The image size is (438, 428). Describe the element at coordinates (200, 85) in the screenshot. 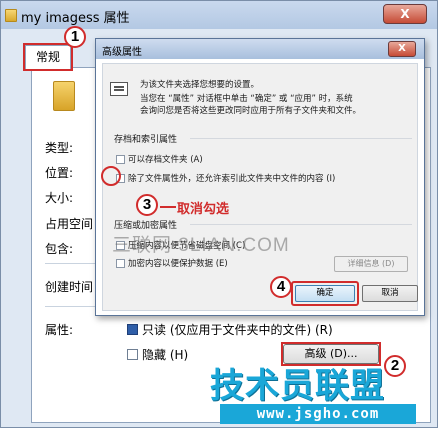

I see `intro-text-line1: 为该文件夹选择您想要的设置。` at that location.